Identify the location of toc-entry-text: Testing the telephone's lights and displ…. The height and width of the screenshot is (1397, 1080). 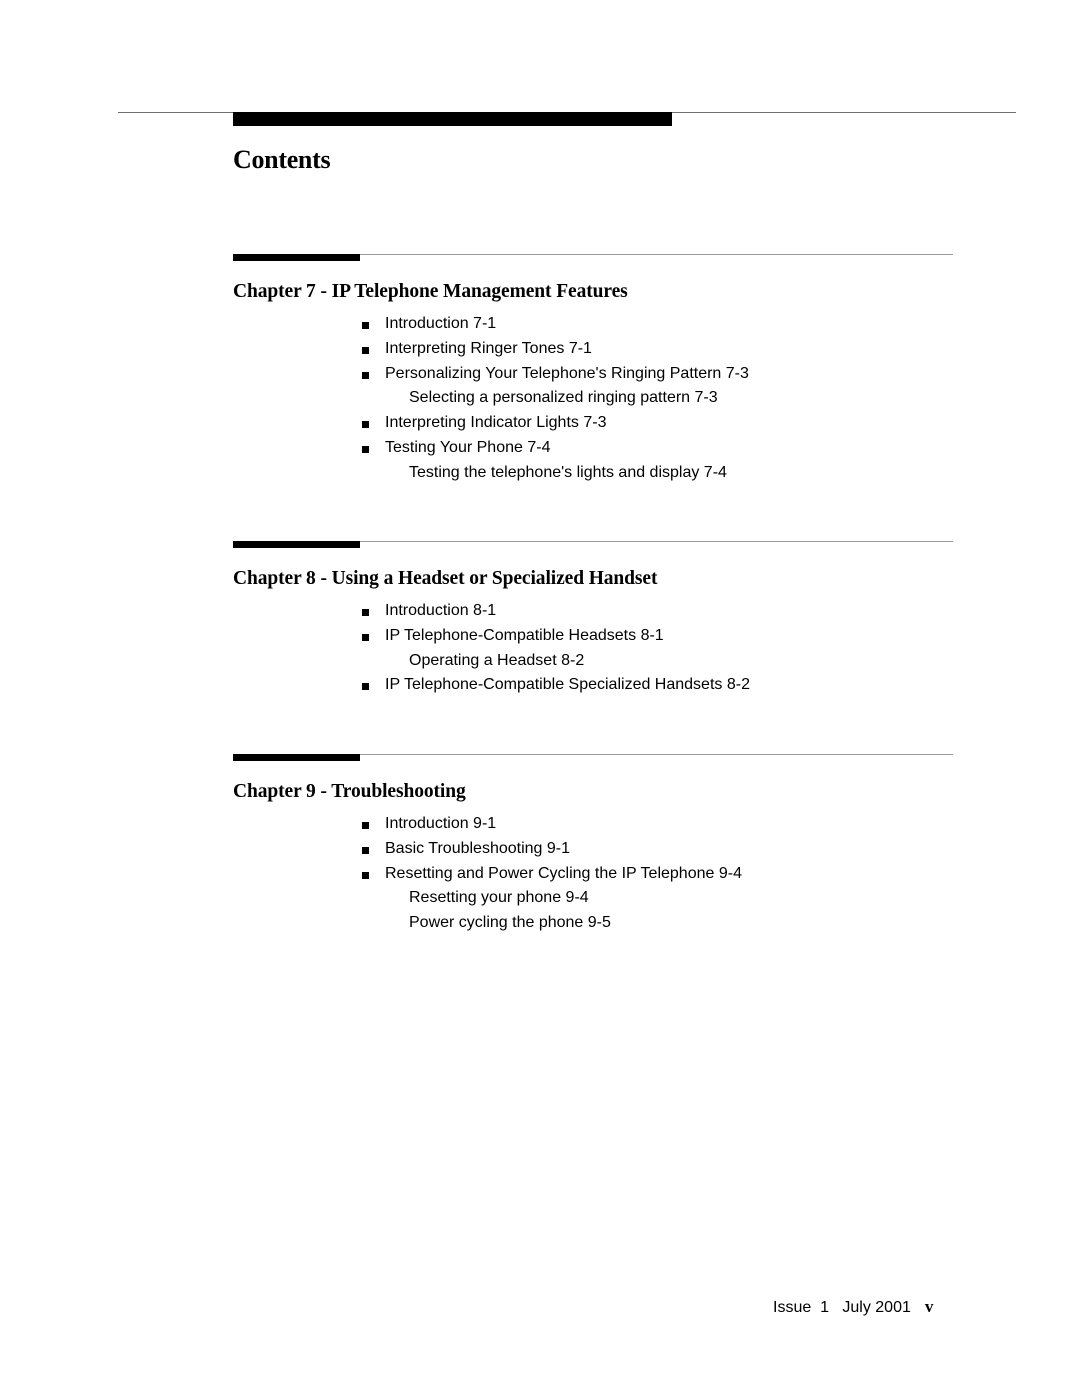
(568, 472).